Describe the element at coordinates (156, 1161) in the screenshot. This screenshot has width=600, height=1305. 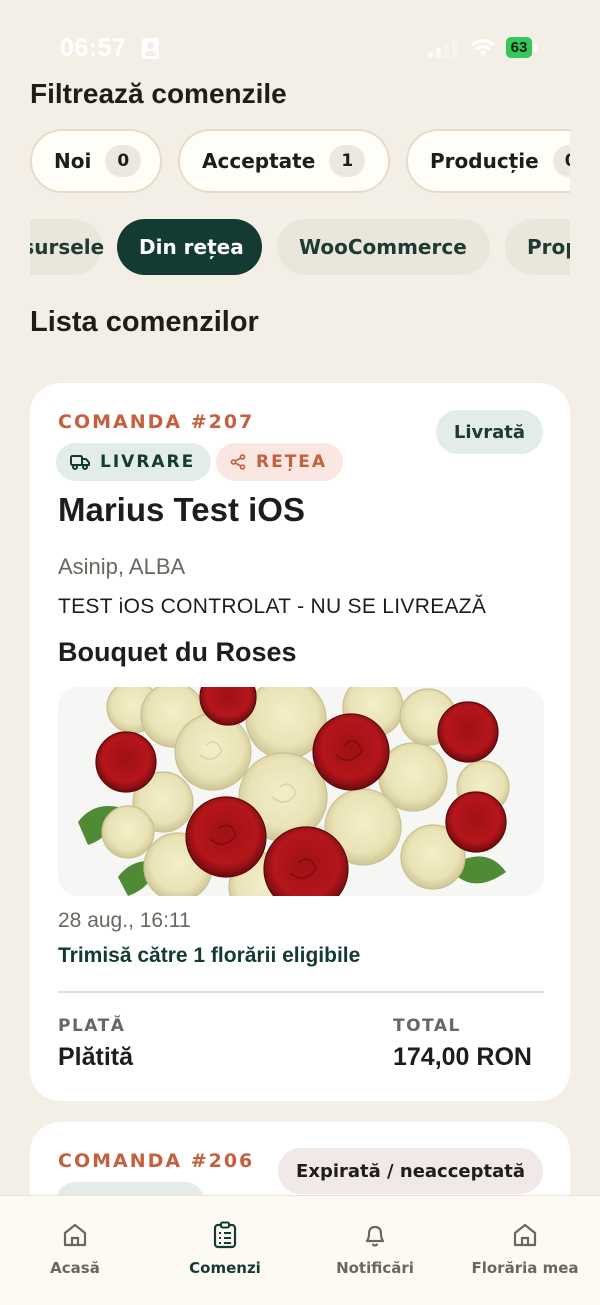
I see `order-number: COMANDA #206` at that location.